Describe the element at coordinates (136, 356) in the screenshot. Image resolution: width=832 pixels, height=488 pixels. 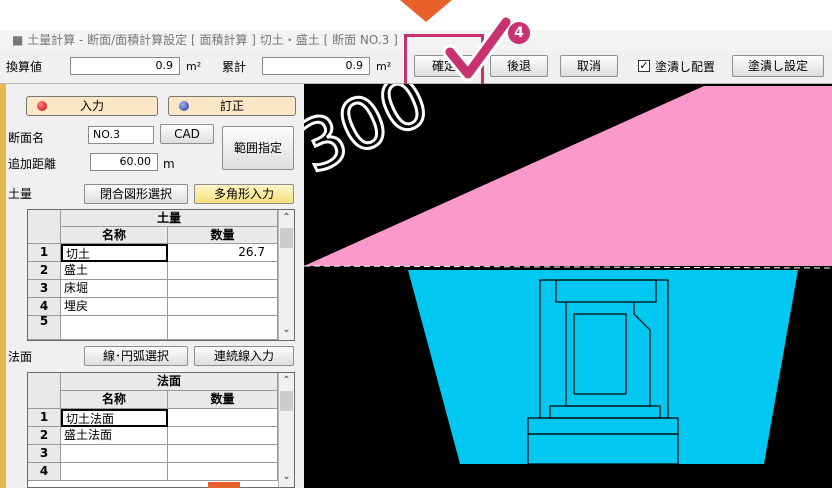
I see `line-arc-select-button: 線･円弧選択` at that location.